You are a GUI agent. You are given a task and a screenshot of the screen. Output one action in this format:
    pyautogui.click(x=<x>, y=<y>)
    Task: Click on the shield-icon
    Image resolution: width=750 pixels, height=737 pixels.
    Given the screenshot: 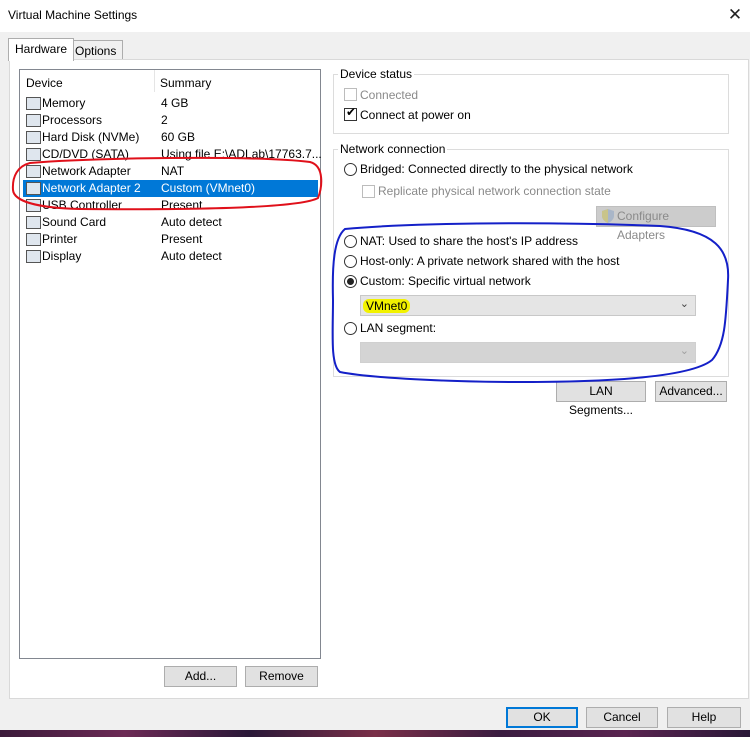 What is the action you would take?
    pyautogui.click(x=608, y=216)
    